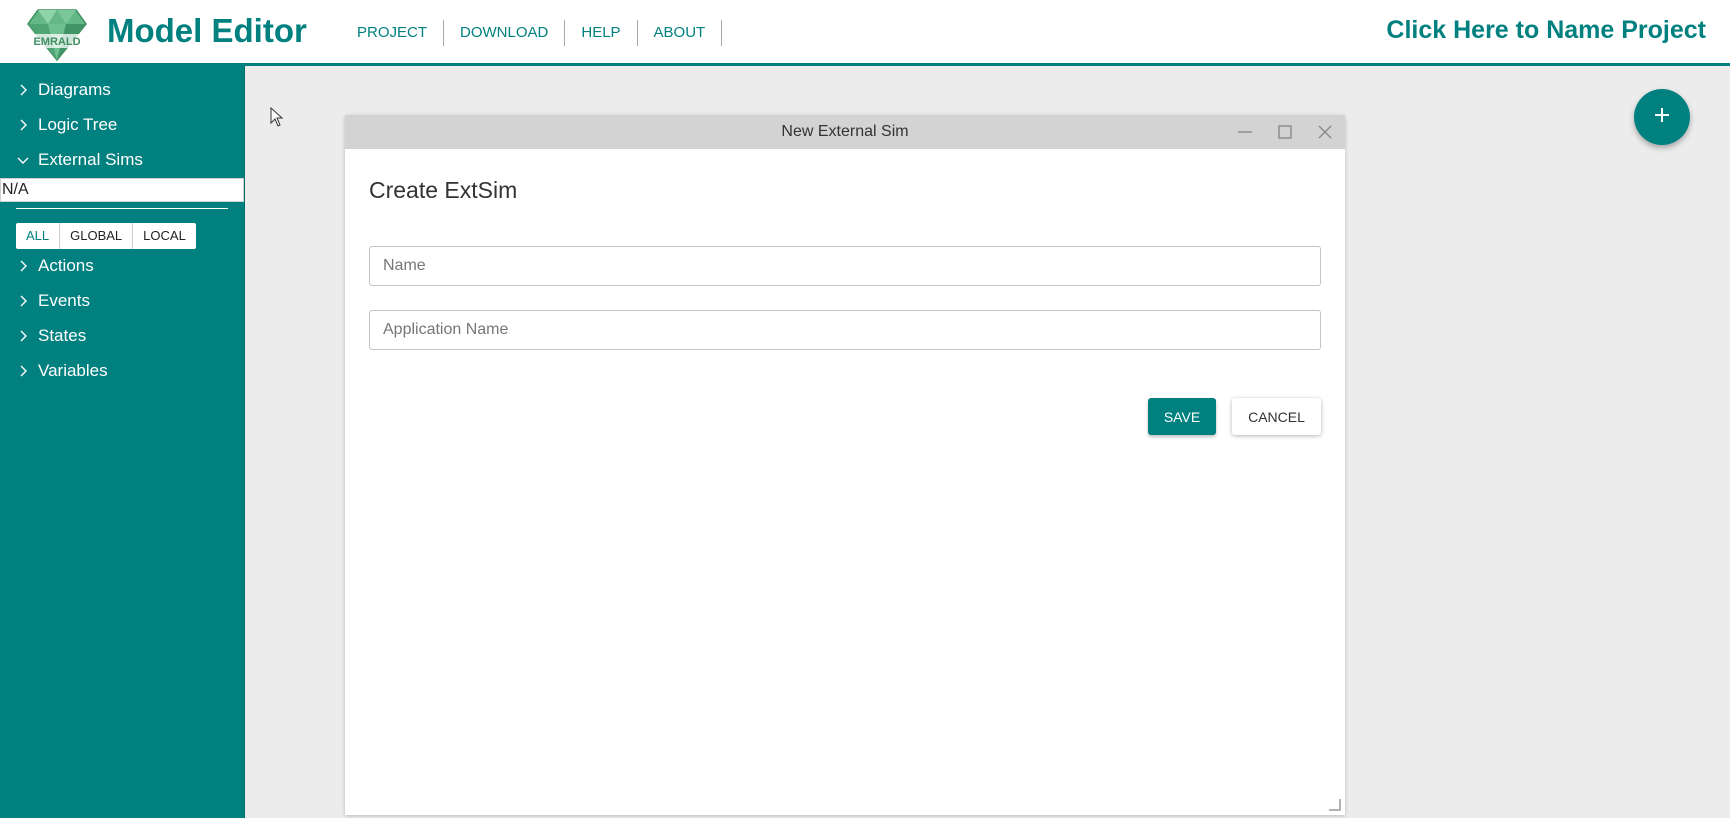 The height and width of the screenshot is (818, 1730). I want to click on plus-icon, so click(1662, 117).